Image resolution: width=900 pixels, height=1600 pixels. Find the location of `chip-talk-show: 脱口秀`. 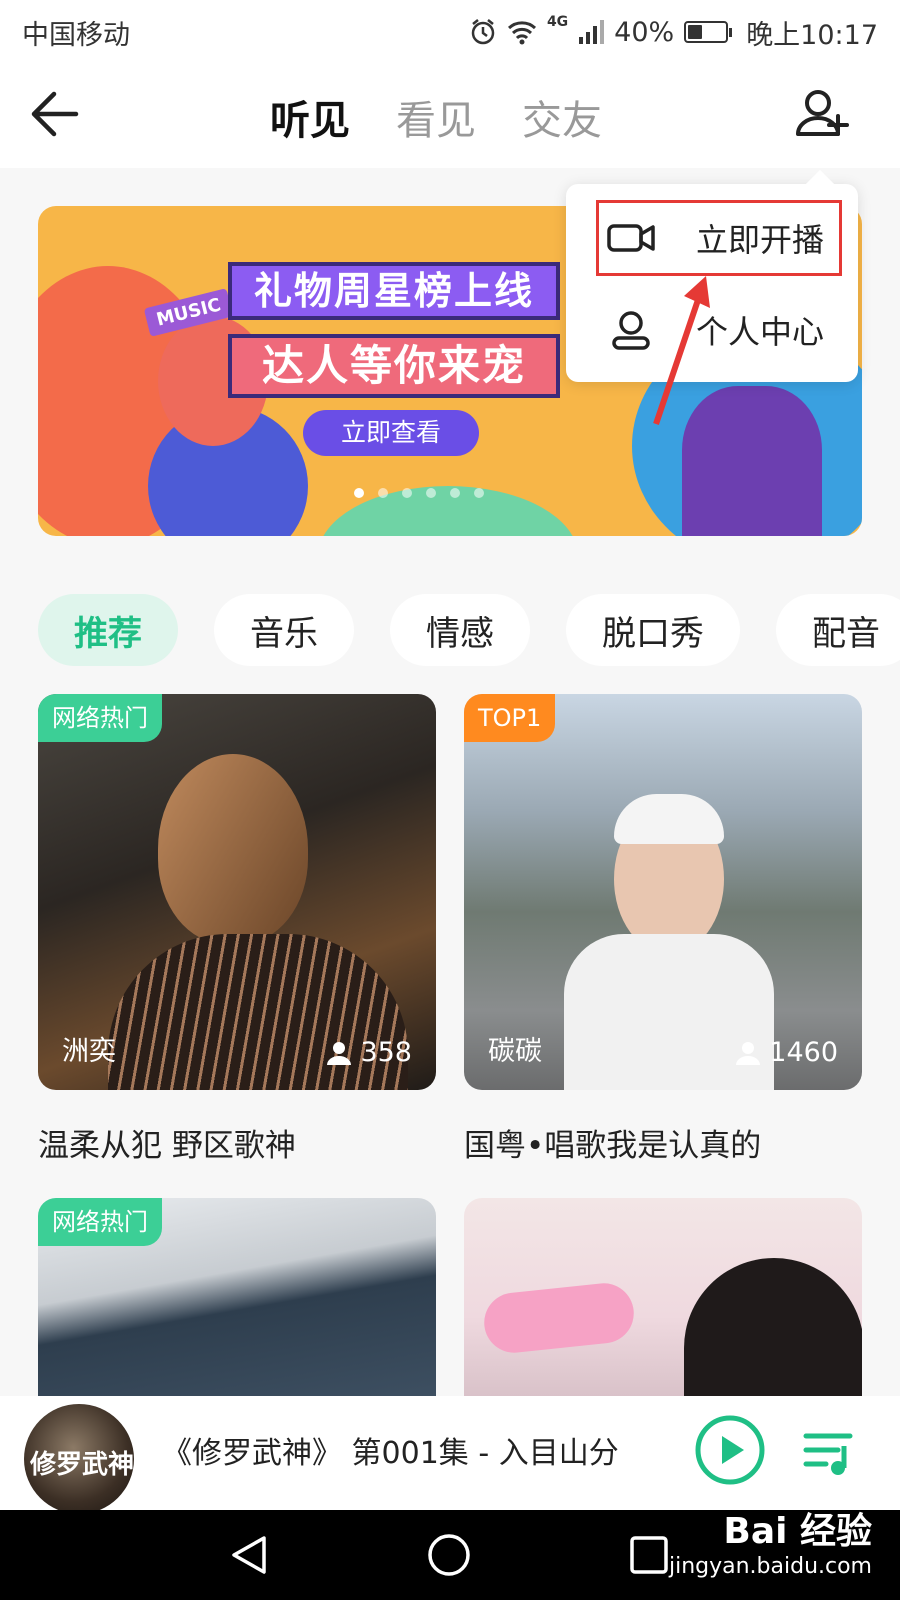

chip-talk-show: 脱口秀 is located at coordinates (653, 630).